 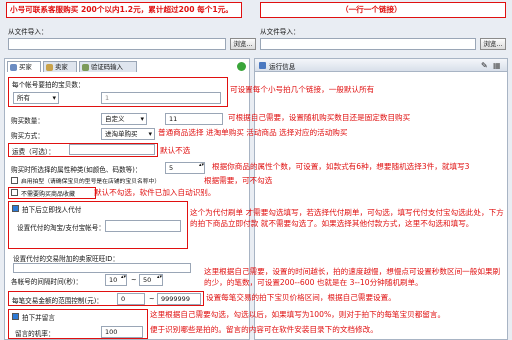 I want to click on price-min-input: 0, so click(x=131, y=299).